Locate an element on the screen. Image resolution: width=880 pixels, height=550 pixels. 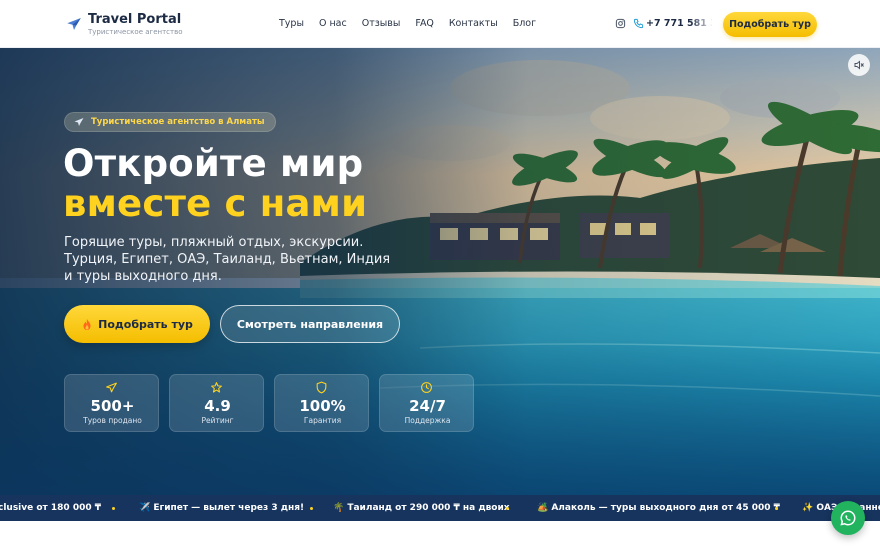
whatsapp-icon is located at coordinates (848, 518).